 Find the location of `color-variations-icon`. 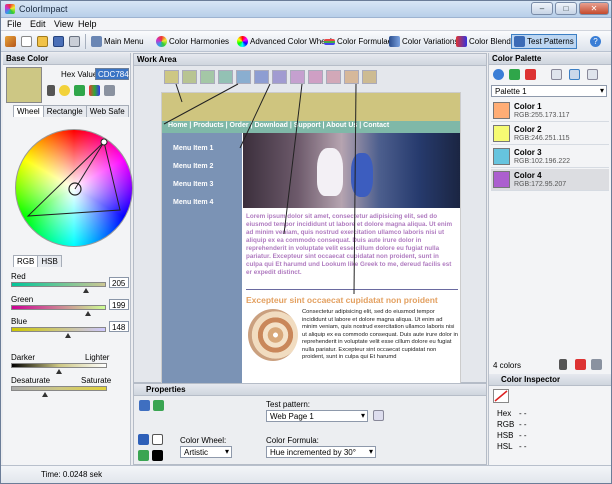

color-variations-icon is located at coordinates (394, 41).